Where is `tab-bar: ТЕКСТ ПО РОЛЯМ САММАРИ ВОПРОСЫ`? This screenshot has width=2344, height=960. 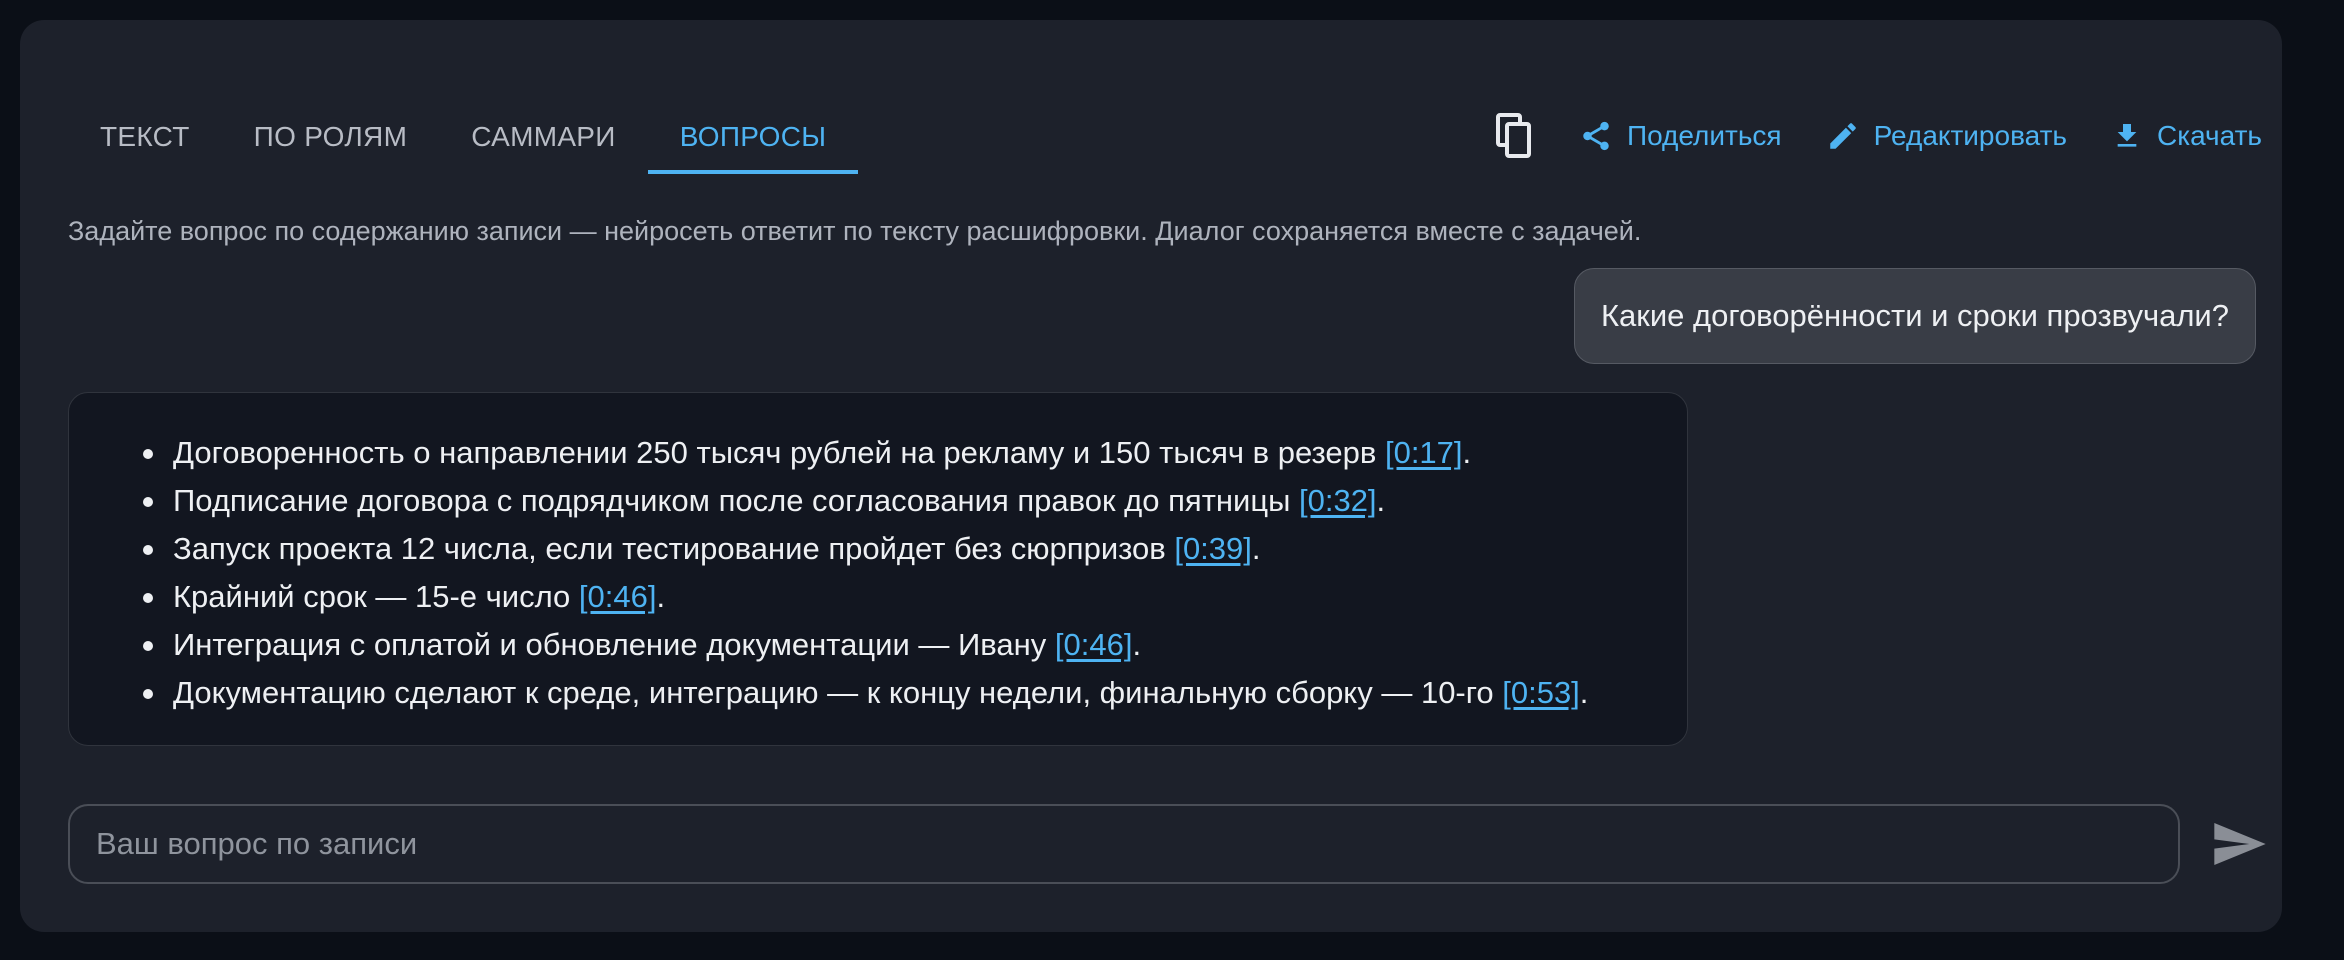
tab-bar: ТЕКСТ ПО РОЛЯМ САММАРИ ВОПРОСЫ is located at coordinates (463, 142).